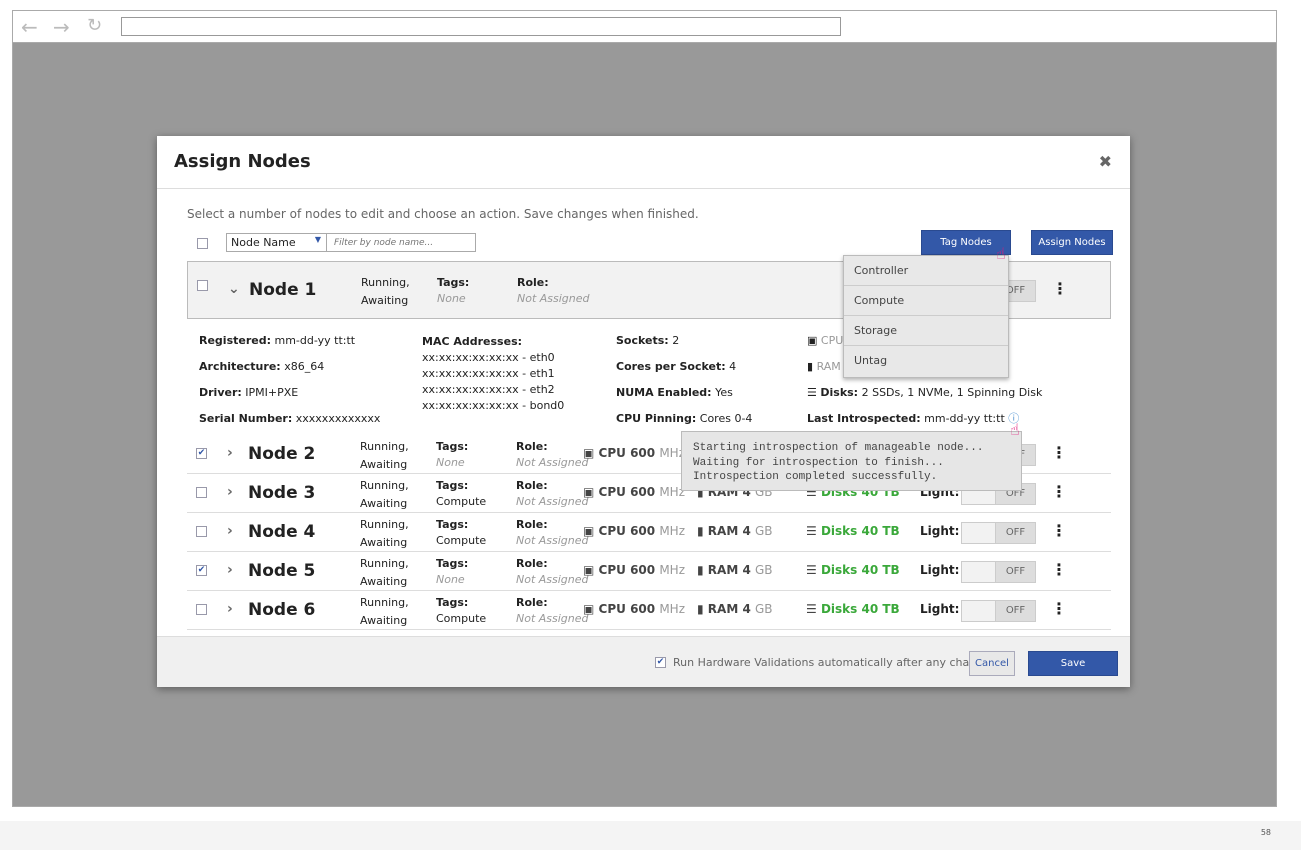  I want to click on node-name: Node 4, so click(281, 532).